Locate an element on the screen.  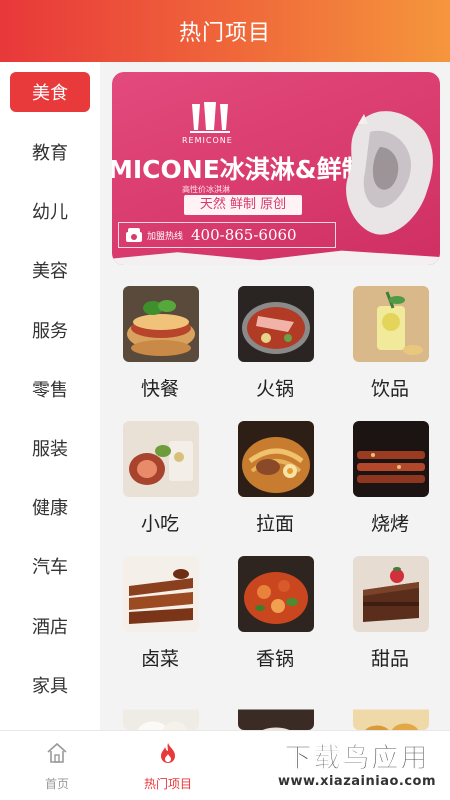
spicy-pot-photo is located at coordinates (276, 594).